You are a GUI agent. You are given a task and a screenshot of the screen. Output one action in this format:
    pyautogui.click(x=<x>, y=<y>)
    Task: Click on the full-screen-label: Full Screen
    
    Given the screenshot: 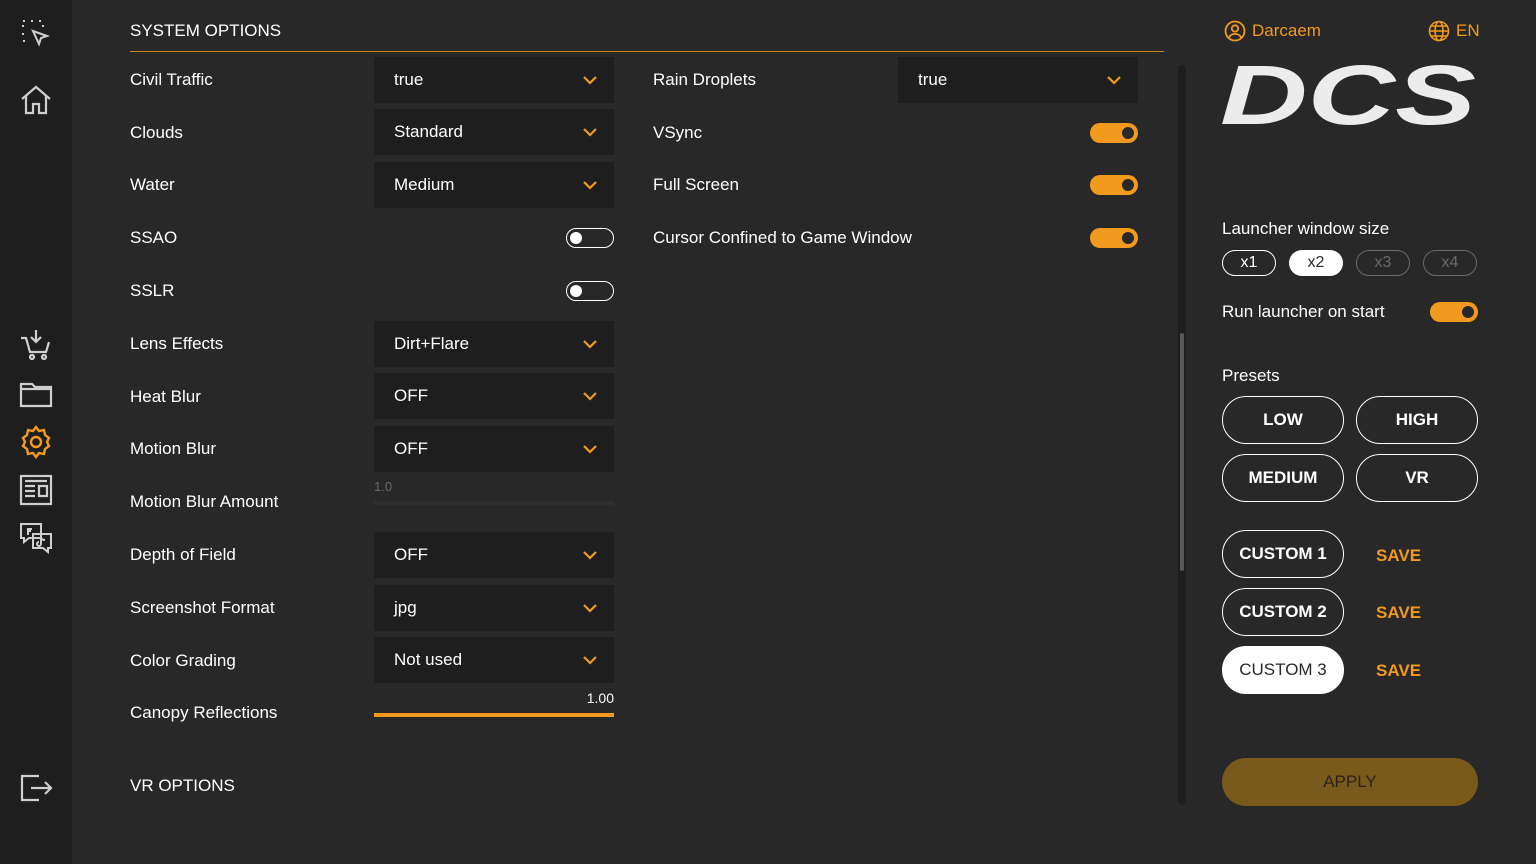 What is the action you would take?
    pyautogui.click(x=696, y=184)
    